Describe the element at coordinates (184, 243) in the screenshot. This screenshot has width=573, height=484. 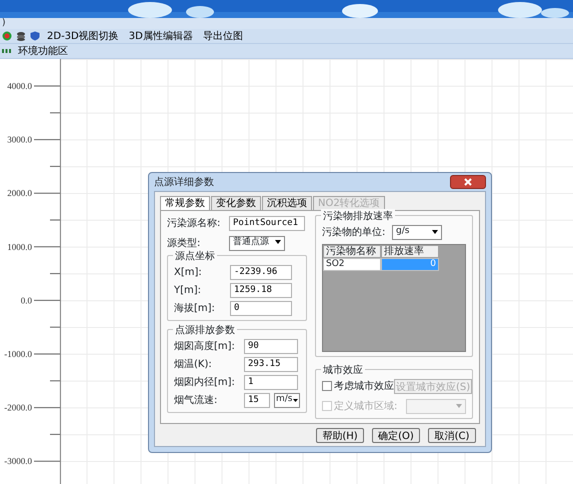
I see `field-label: 源类型:` at that location.